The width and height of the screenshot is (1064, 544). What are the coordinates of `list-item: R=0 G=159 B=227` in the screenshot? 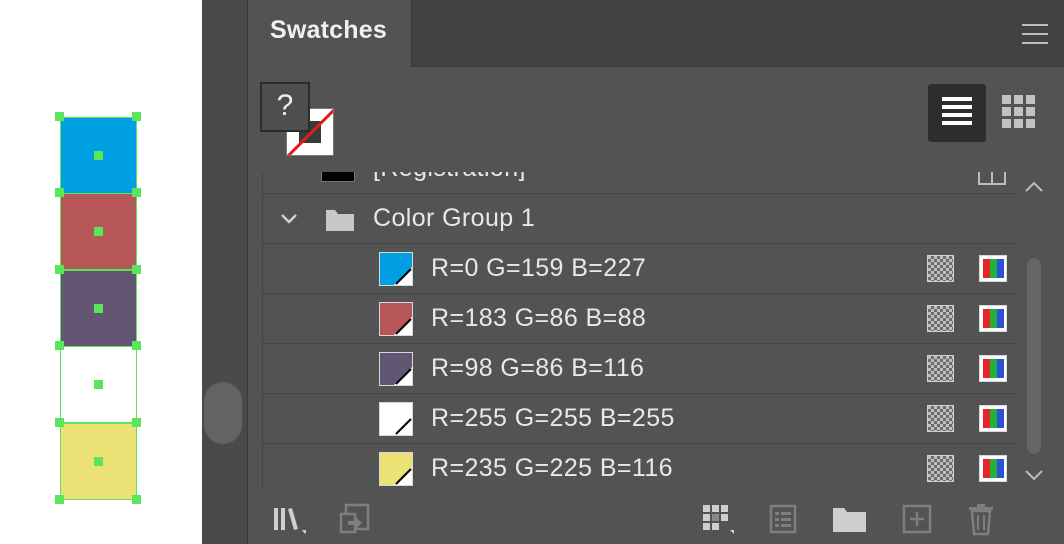 It's located at (640, 269).